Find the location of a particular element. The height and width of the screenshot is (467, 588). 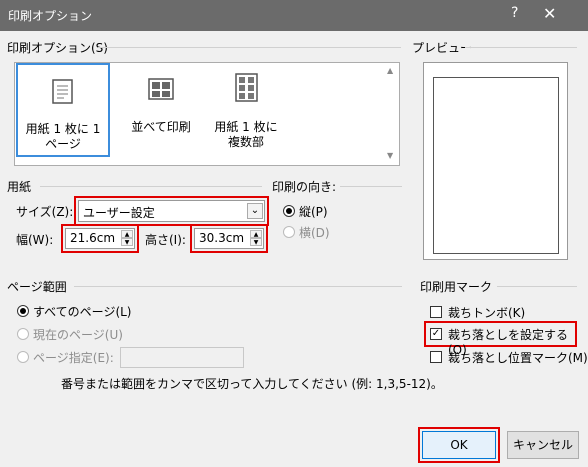

title-bar: 印刷オプション ? ✕ is located at coordinates (294, 15).